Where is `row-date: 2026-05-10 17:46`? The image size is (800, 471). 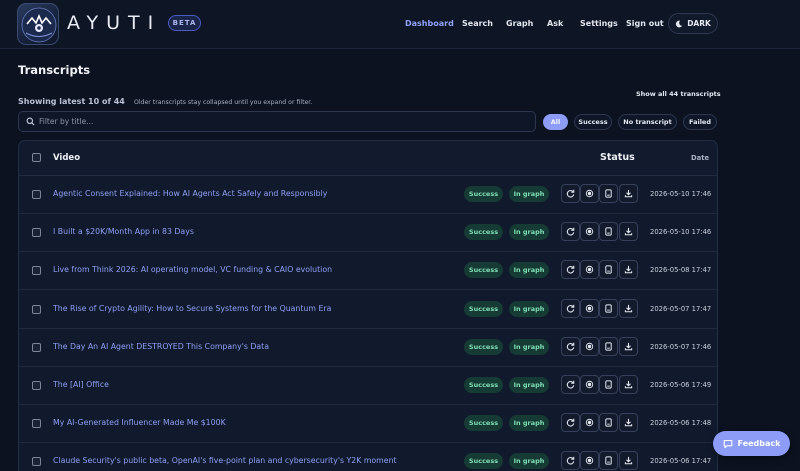
row-date: 2026-05-10 17:46 is located at coordinates (681, 232).